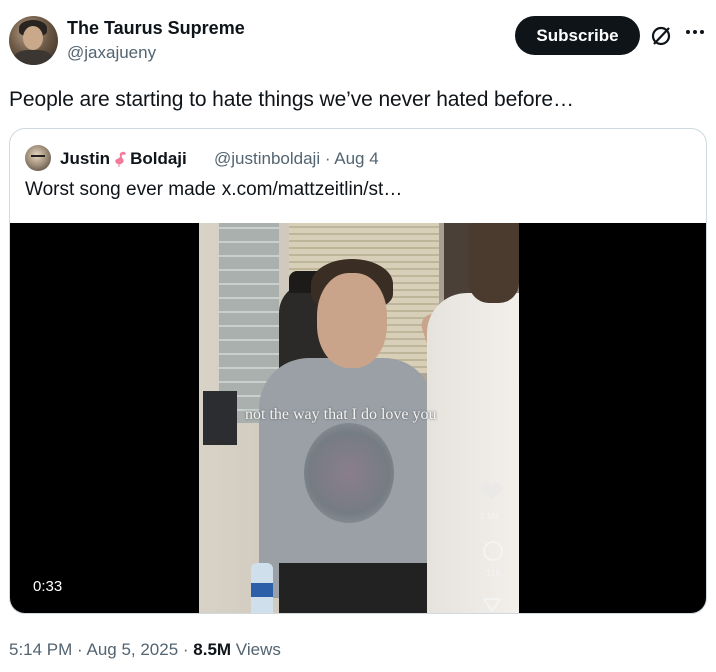 The width and height of the screenshot is (716, 672). I want to click on scene-face, so click(352, 320).